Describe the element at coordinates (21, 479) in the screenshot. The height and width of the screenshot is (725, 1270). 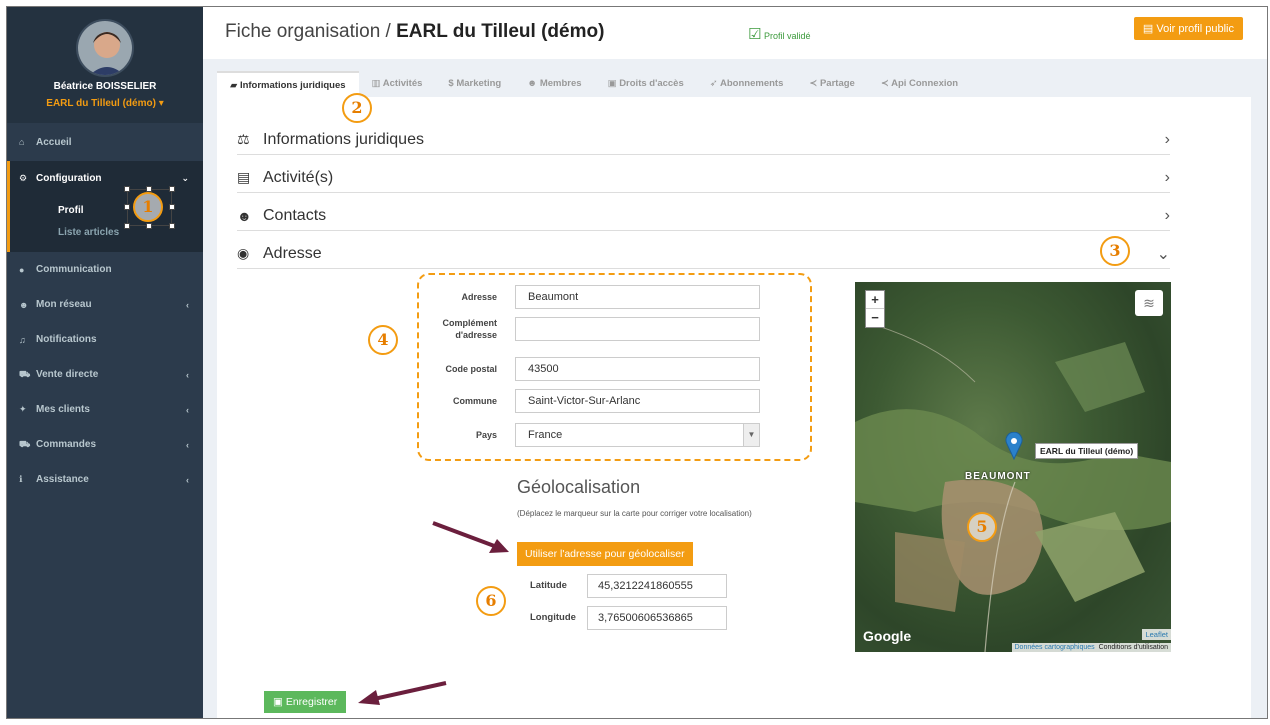
I see `info-icon: ℹ` at that location.